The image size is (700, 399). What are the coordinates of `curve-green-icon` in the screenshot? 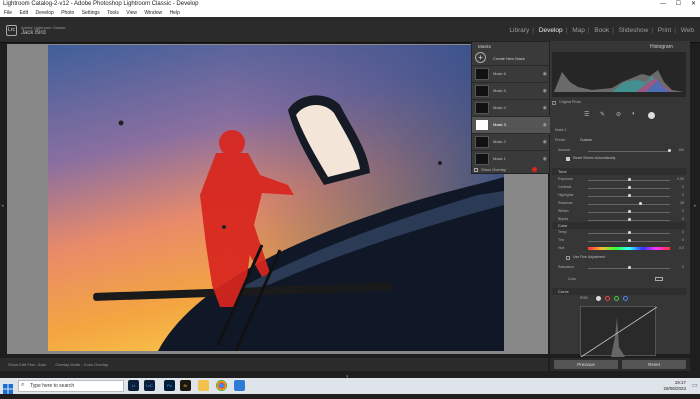 It's located at (616, 298).